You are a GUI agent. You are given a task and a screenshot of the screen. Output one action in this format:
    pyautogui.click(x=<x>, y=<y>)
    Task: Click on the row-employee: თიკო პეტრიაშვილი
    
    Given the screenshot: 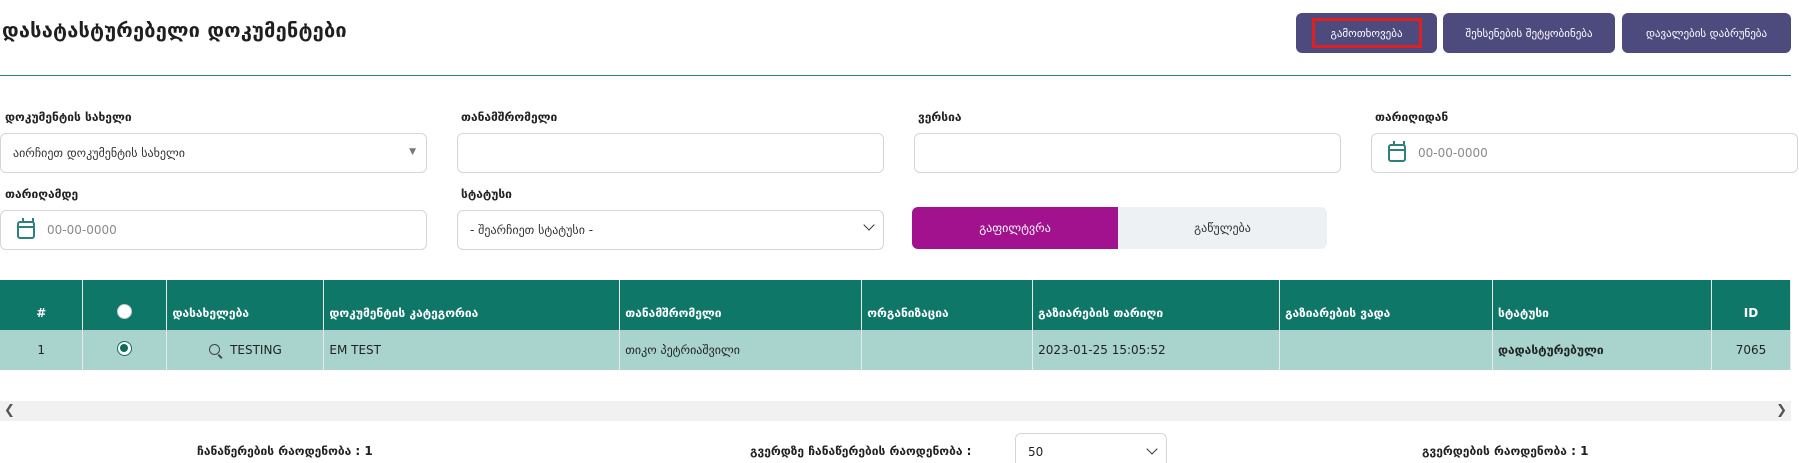 What is the action you would take?
    pyautogui.click(x=741, y=350)
    